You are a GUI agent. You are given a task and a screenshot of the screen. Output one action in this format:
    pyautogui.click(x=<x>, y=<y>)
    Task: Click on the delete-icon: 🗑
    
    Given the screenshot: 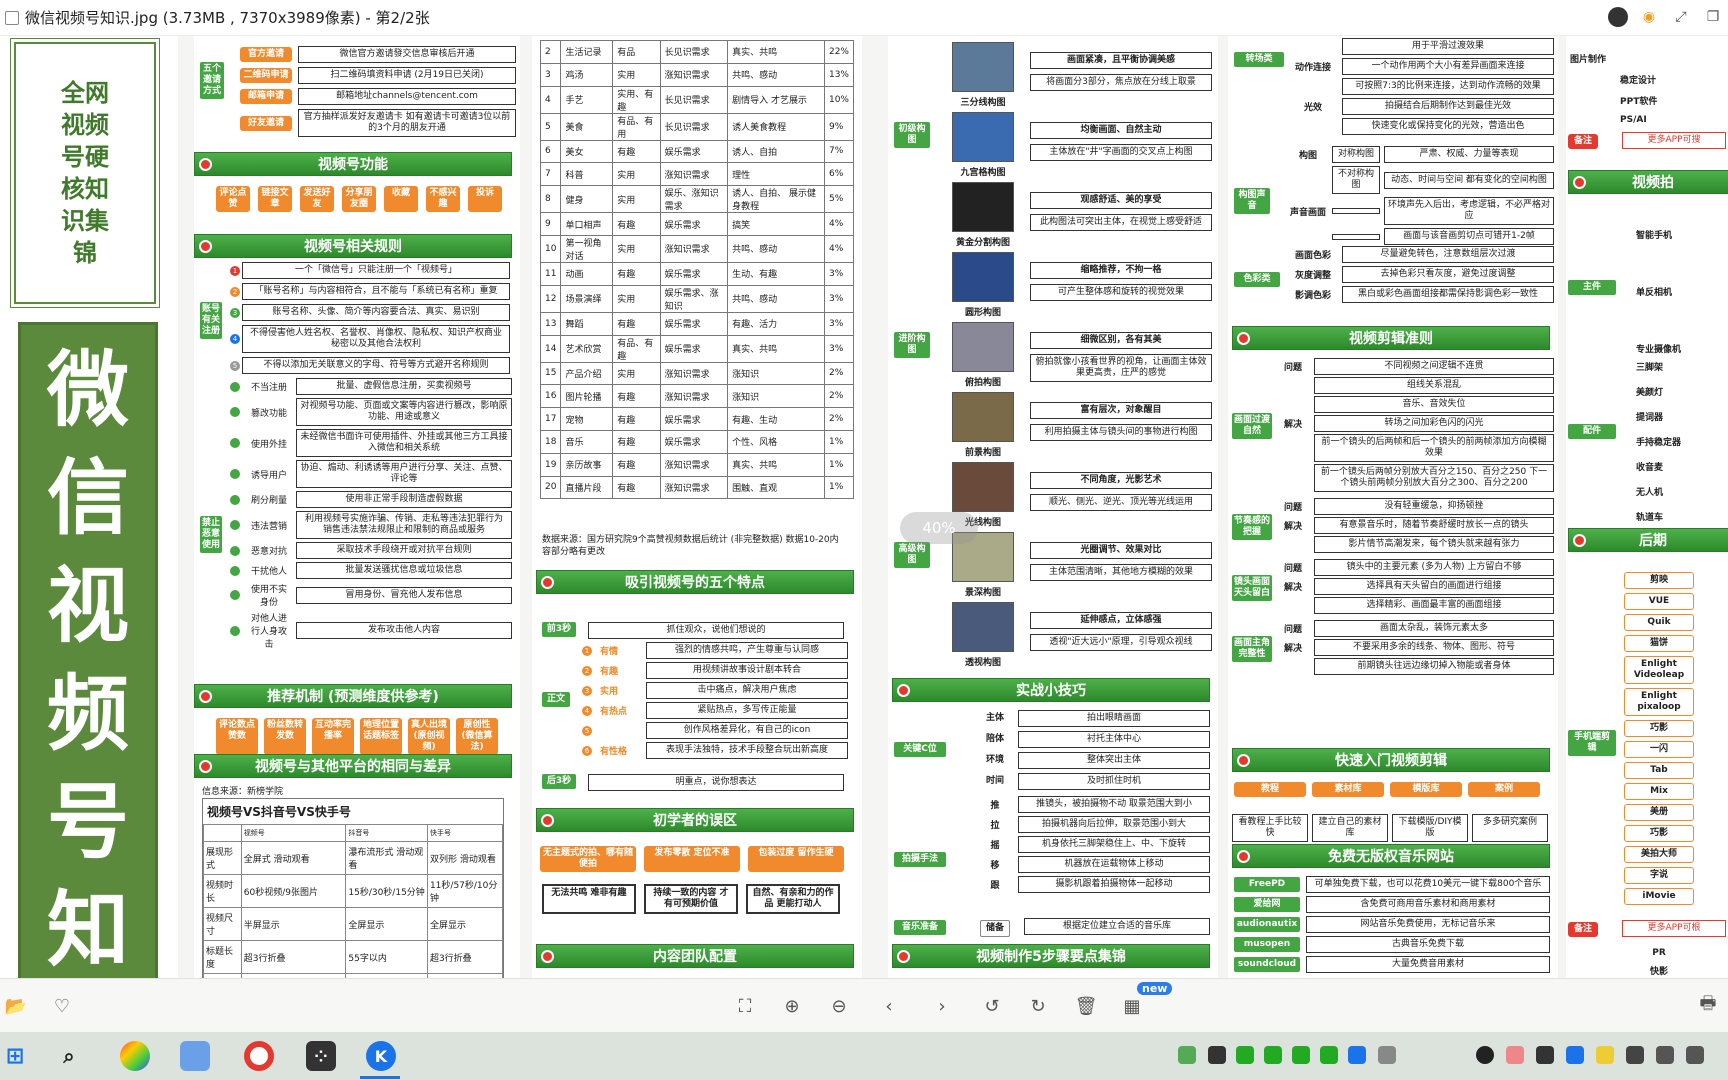 What is the action you would take?
    pyautogui.click(x=1086, y=1006)
    